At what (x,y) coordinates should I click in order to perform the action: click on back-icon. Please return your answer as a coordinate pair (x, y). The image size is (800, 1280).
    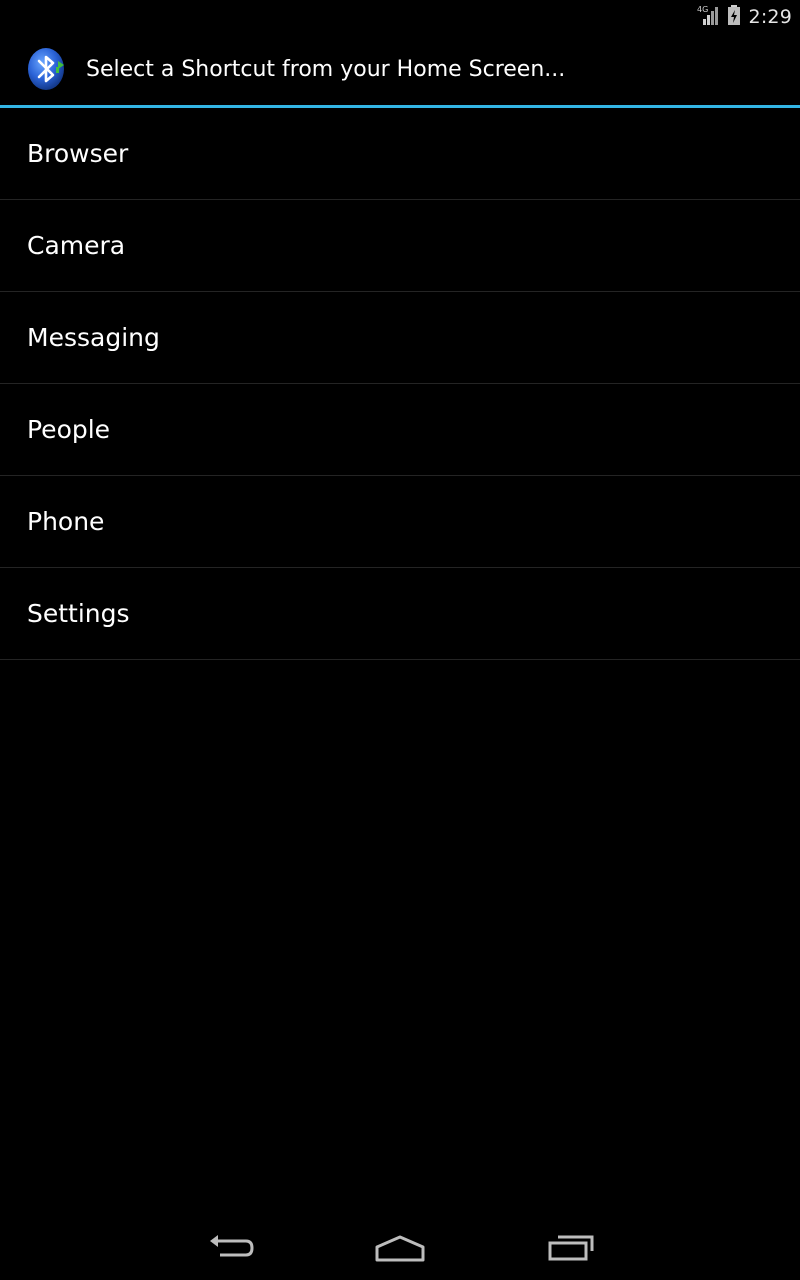
    Looking at the image, I should click on (230, 1250).